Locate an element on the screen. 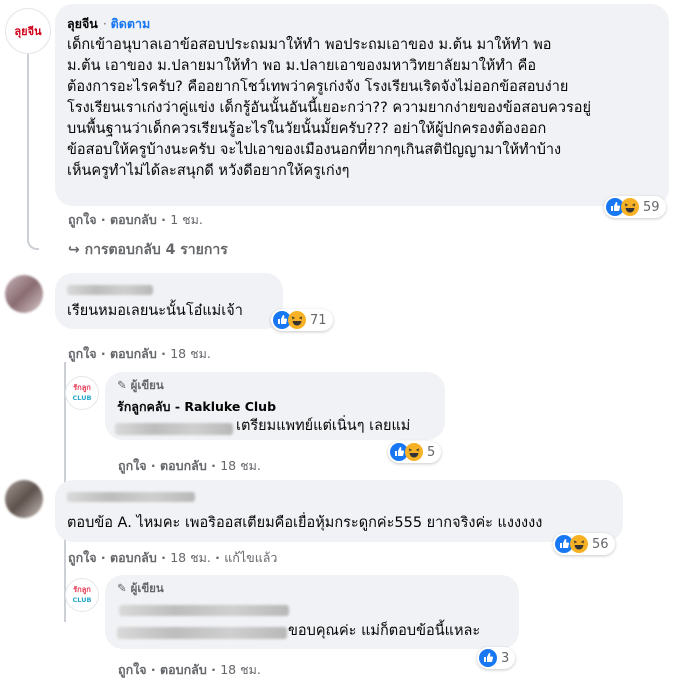 The image size is (680, 684). like-icon is located at coordinates (488, 658).